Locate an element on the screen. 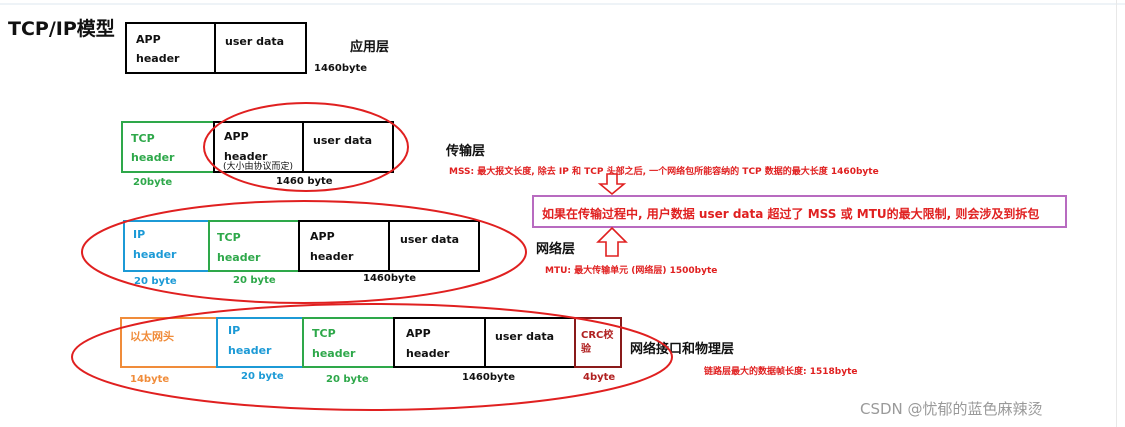 This screenshot has width=1125, height=427. up-arrow-icon is located at coordinates (612, 241).